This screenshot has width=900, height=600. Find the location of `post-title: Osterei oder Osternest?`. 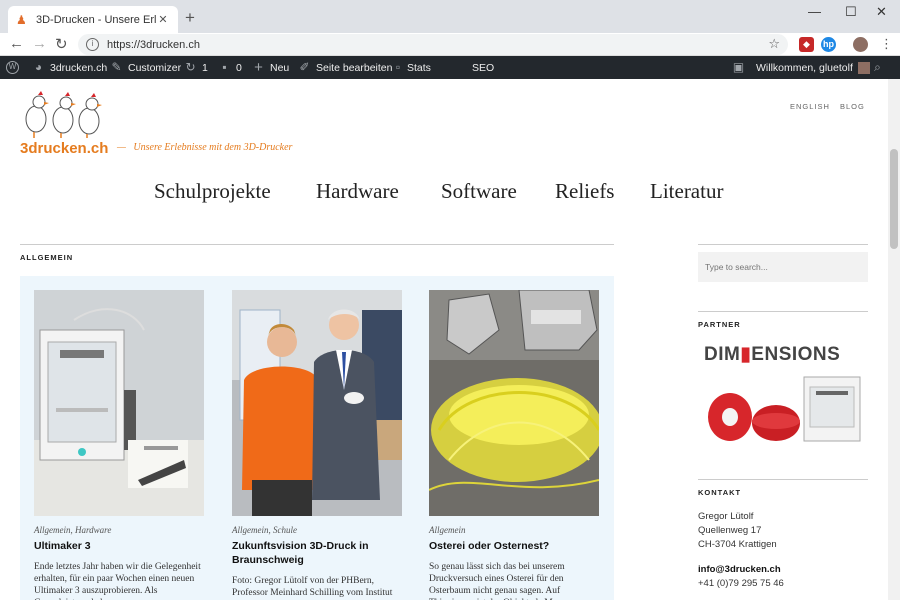

post-title: Osterei oder Osternest? is located at coordinates (514, 546).